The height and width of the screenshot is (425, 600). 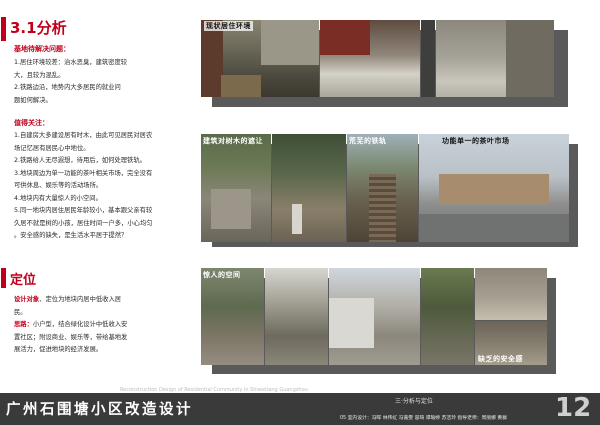 What do you see at coordinates (58, 185) in the screenshot?
I see `attention-line: 可供休息、娱乐等的活动场所。` at bounding box center [58, 185].